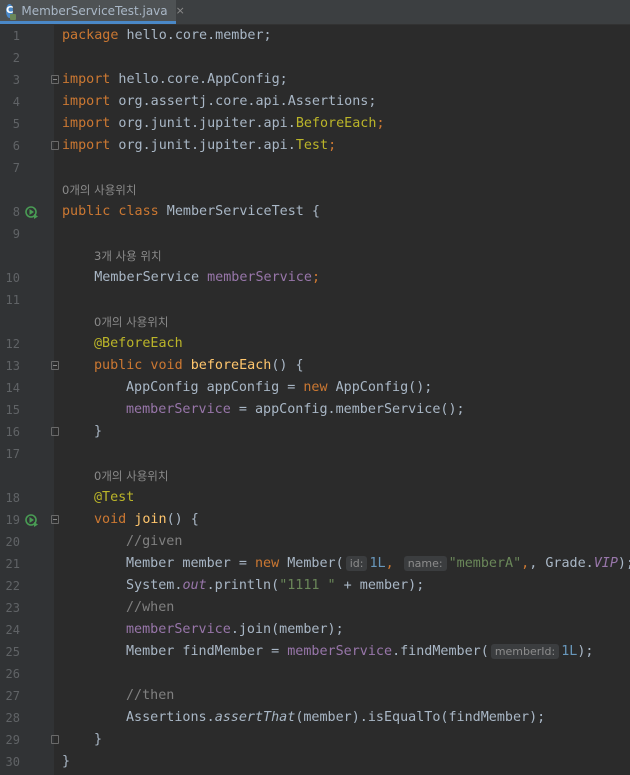 The height and width of the screenshot is (775, 630). I want to click on line-number: 12, so click(12, 344).